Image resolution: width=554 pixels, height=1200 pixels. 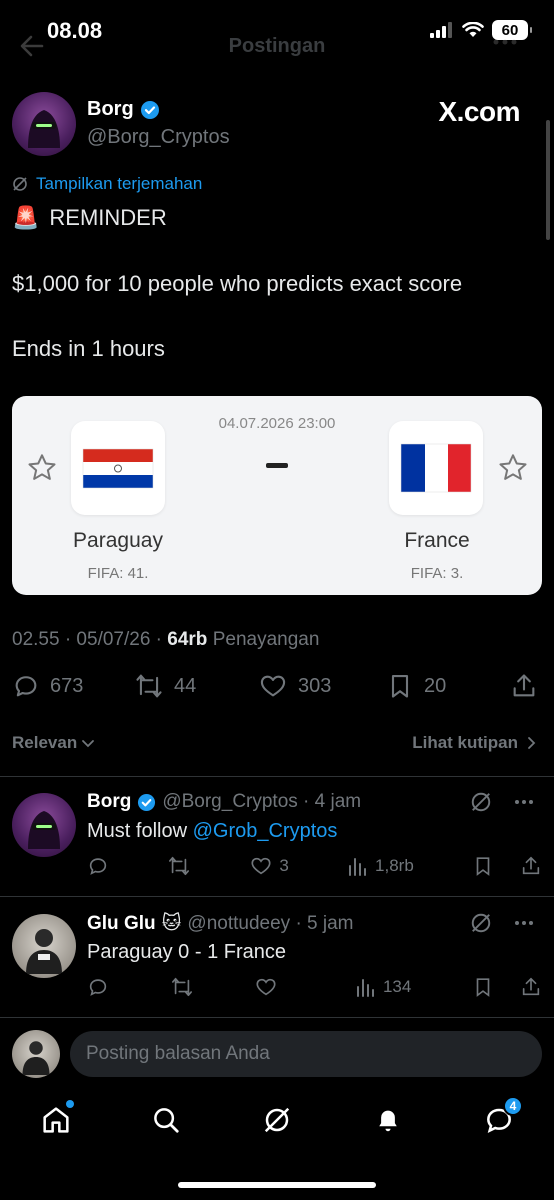 I want to click on translate-label: Tampilkan terjemahan, so click(x=119, y=183).